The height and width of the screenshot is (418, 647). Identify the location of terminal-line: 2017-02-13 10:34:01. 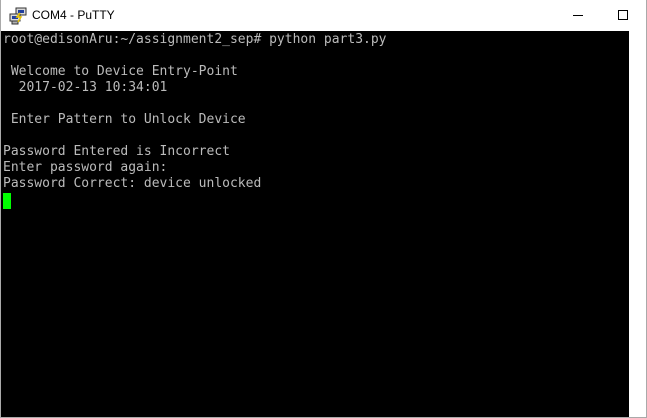
(85, 87).